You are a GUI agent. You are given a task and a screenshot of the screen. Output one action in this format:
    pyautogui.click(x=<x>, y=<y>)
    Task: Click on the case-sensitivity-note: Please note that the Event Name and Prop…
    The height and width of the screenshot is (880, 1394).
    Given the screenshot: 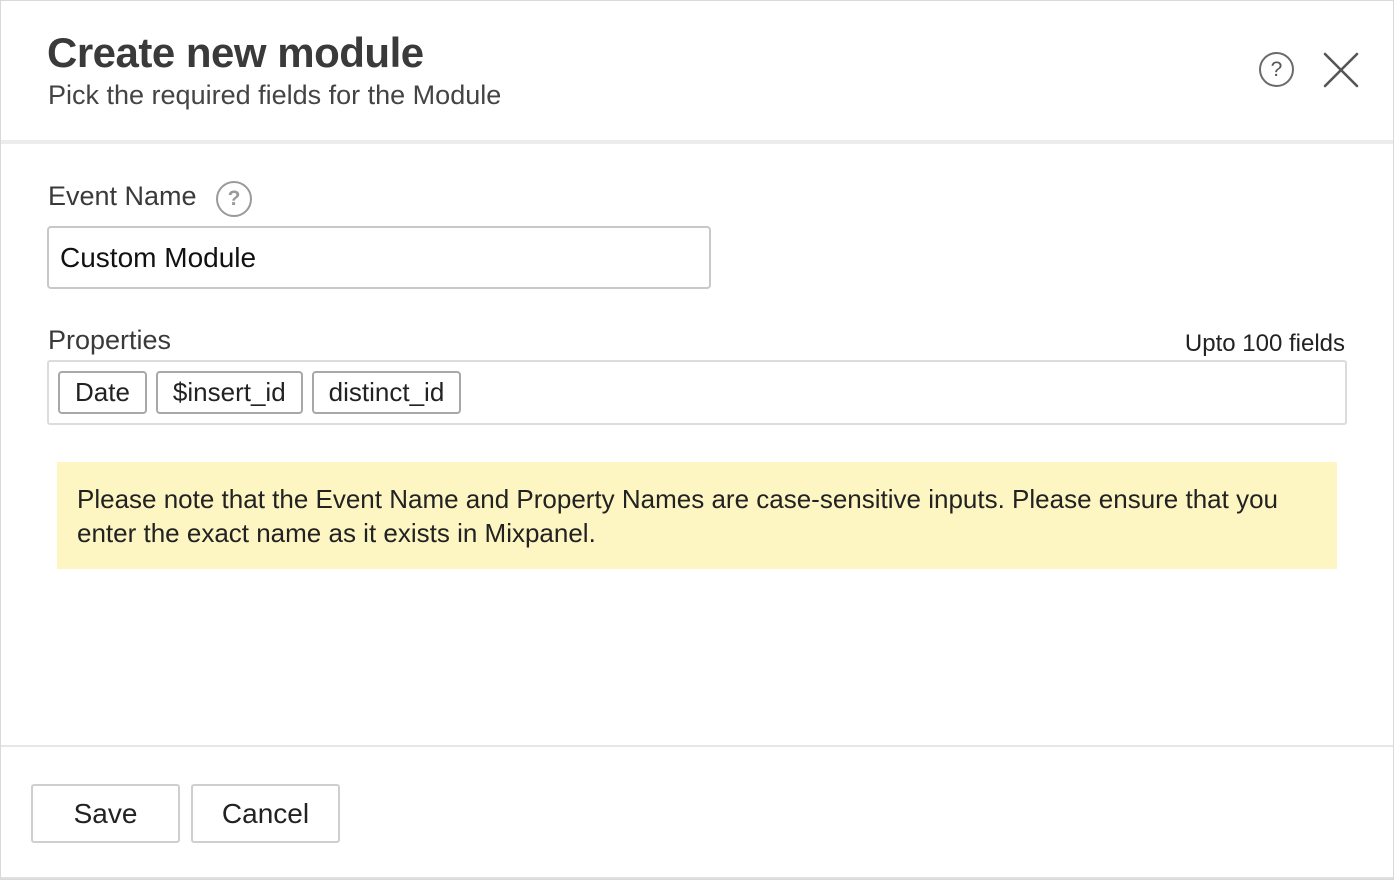 What is the action you would take?
    pyautogui.click(x=697, y=515)
    